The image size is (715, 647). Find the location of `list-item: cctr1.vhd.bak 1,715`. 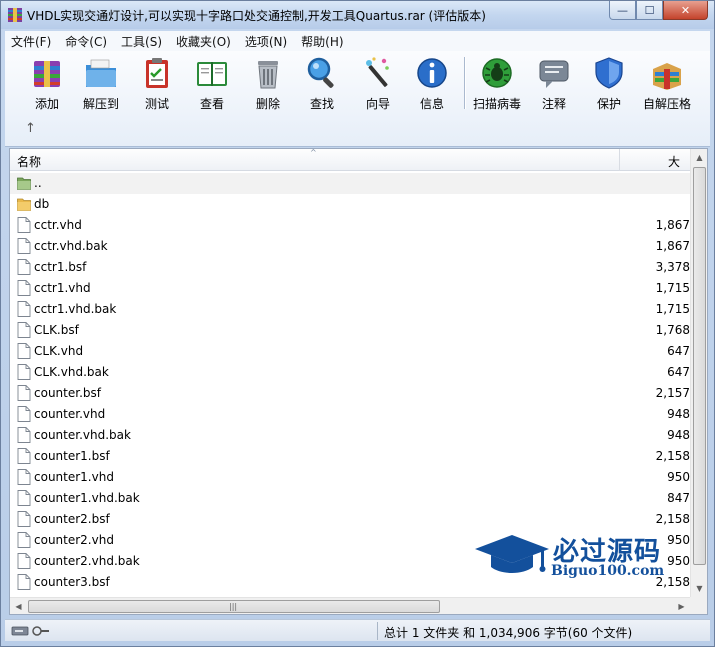

list-item: cctr1.vhd.bak 1,715 is located at coordinates (350, 309).